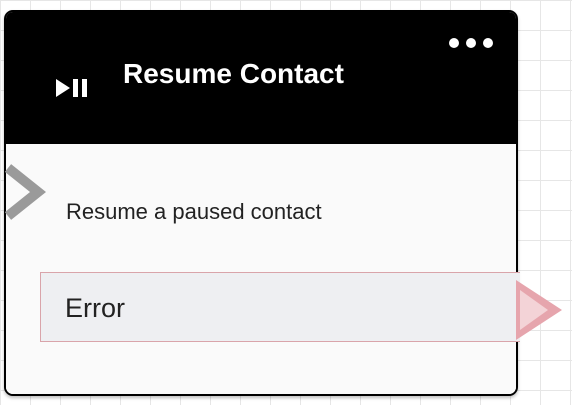 This screenshot has width=572, height=405. Describe the element at coordinates (194, 211) in the screenshot. I see `block-description: Resume a paused contact` at that location.